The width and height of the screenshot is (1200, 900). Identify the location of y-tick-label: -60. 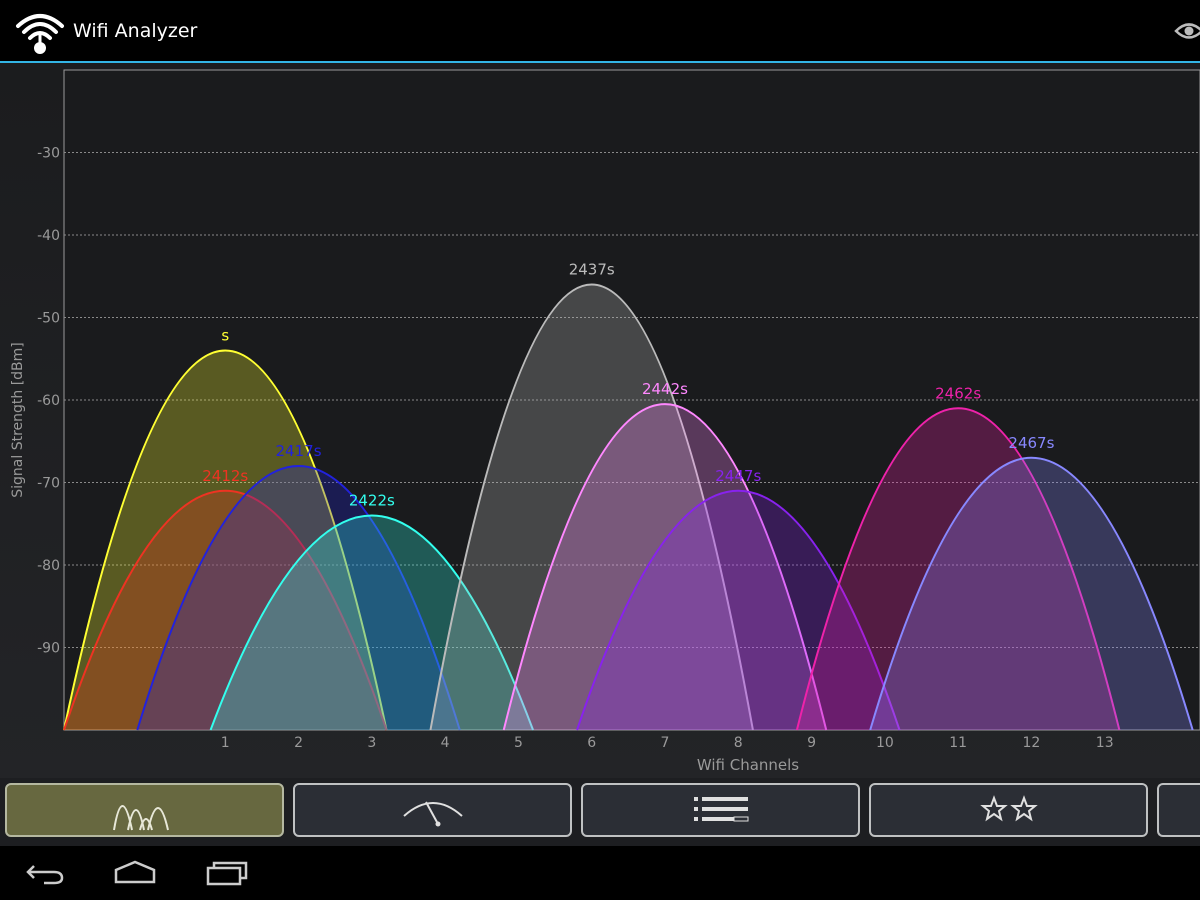
(48, 401).